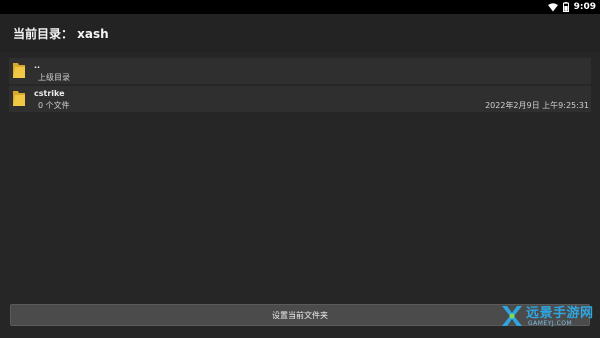 Image resolution: width=600 pixels, height=338 pixels. I want to click on wifi-icon, so click(552, 6).